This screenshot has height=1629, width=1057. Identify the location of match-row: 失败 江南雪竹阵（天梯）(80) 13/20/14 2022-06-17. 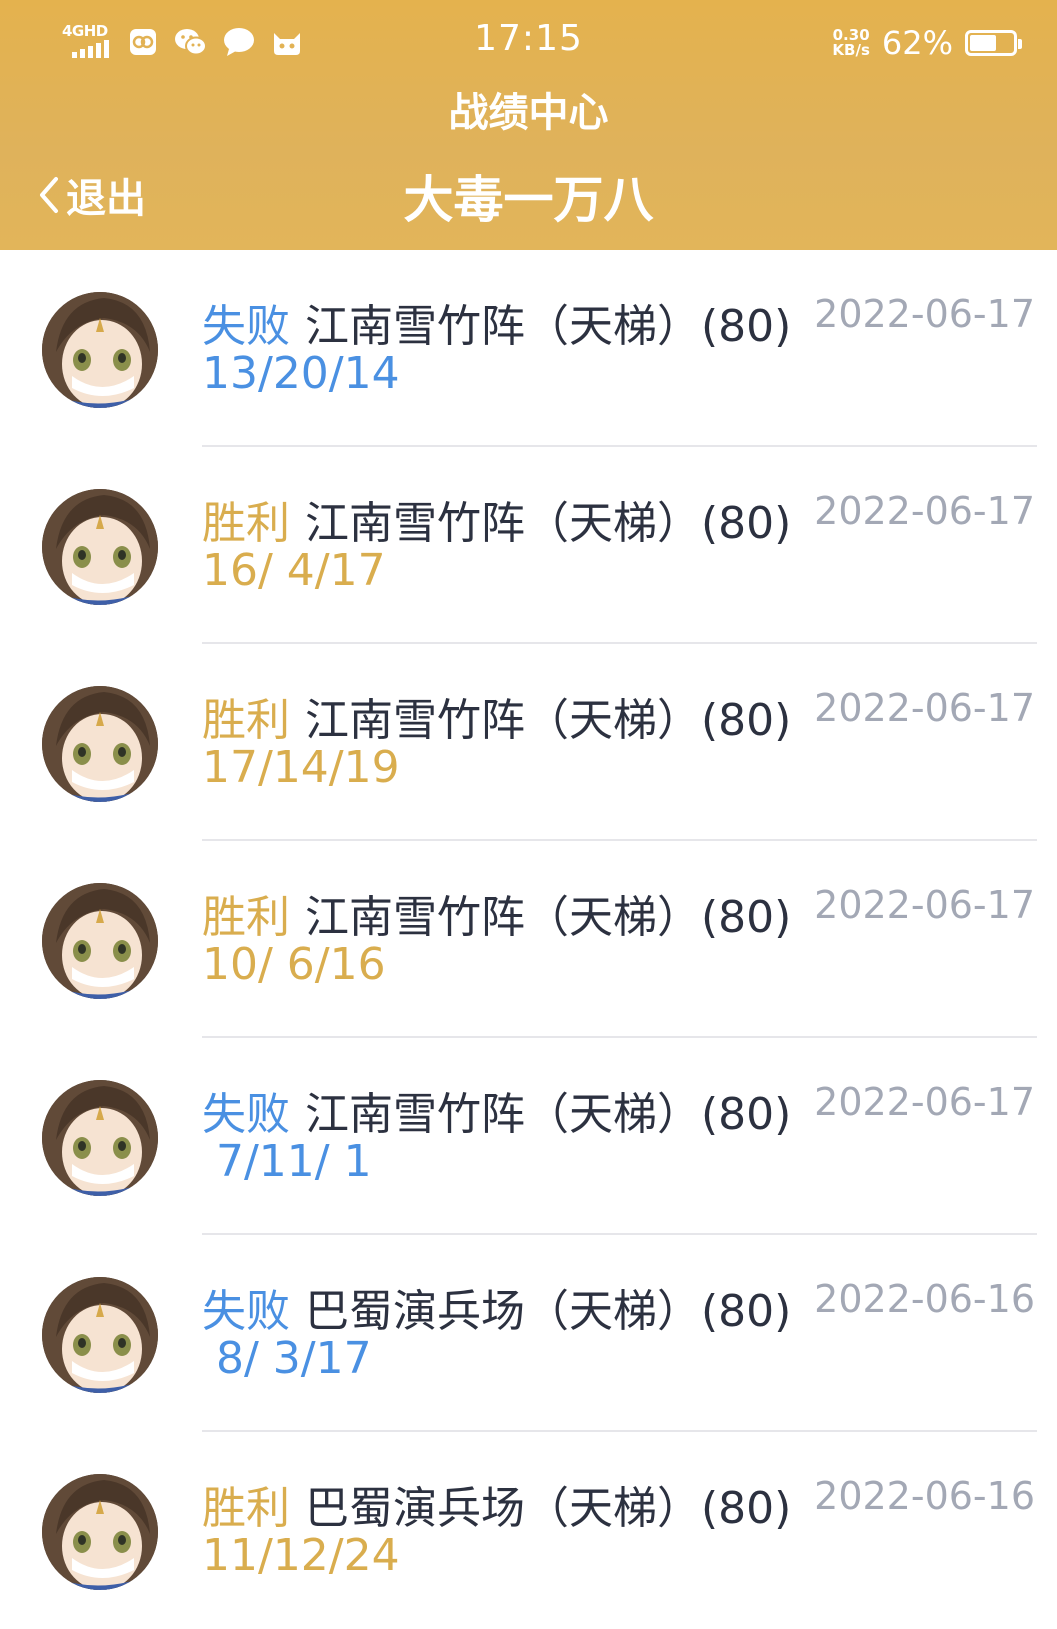
(528, 348).